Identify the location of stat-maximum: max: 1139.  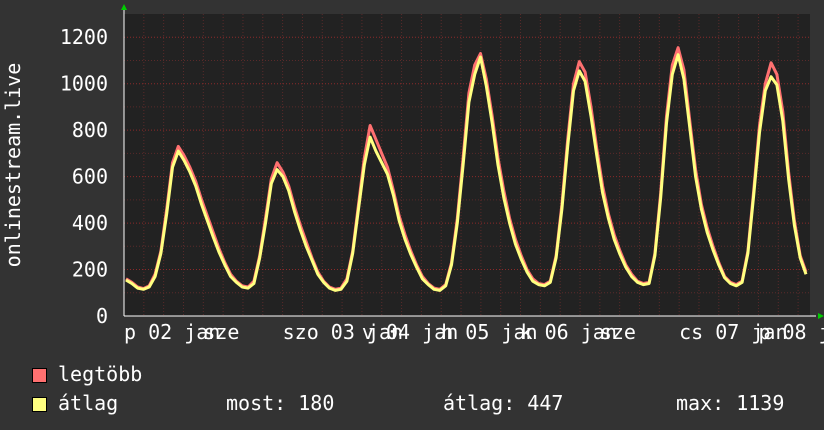
(730, 403).